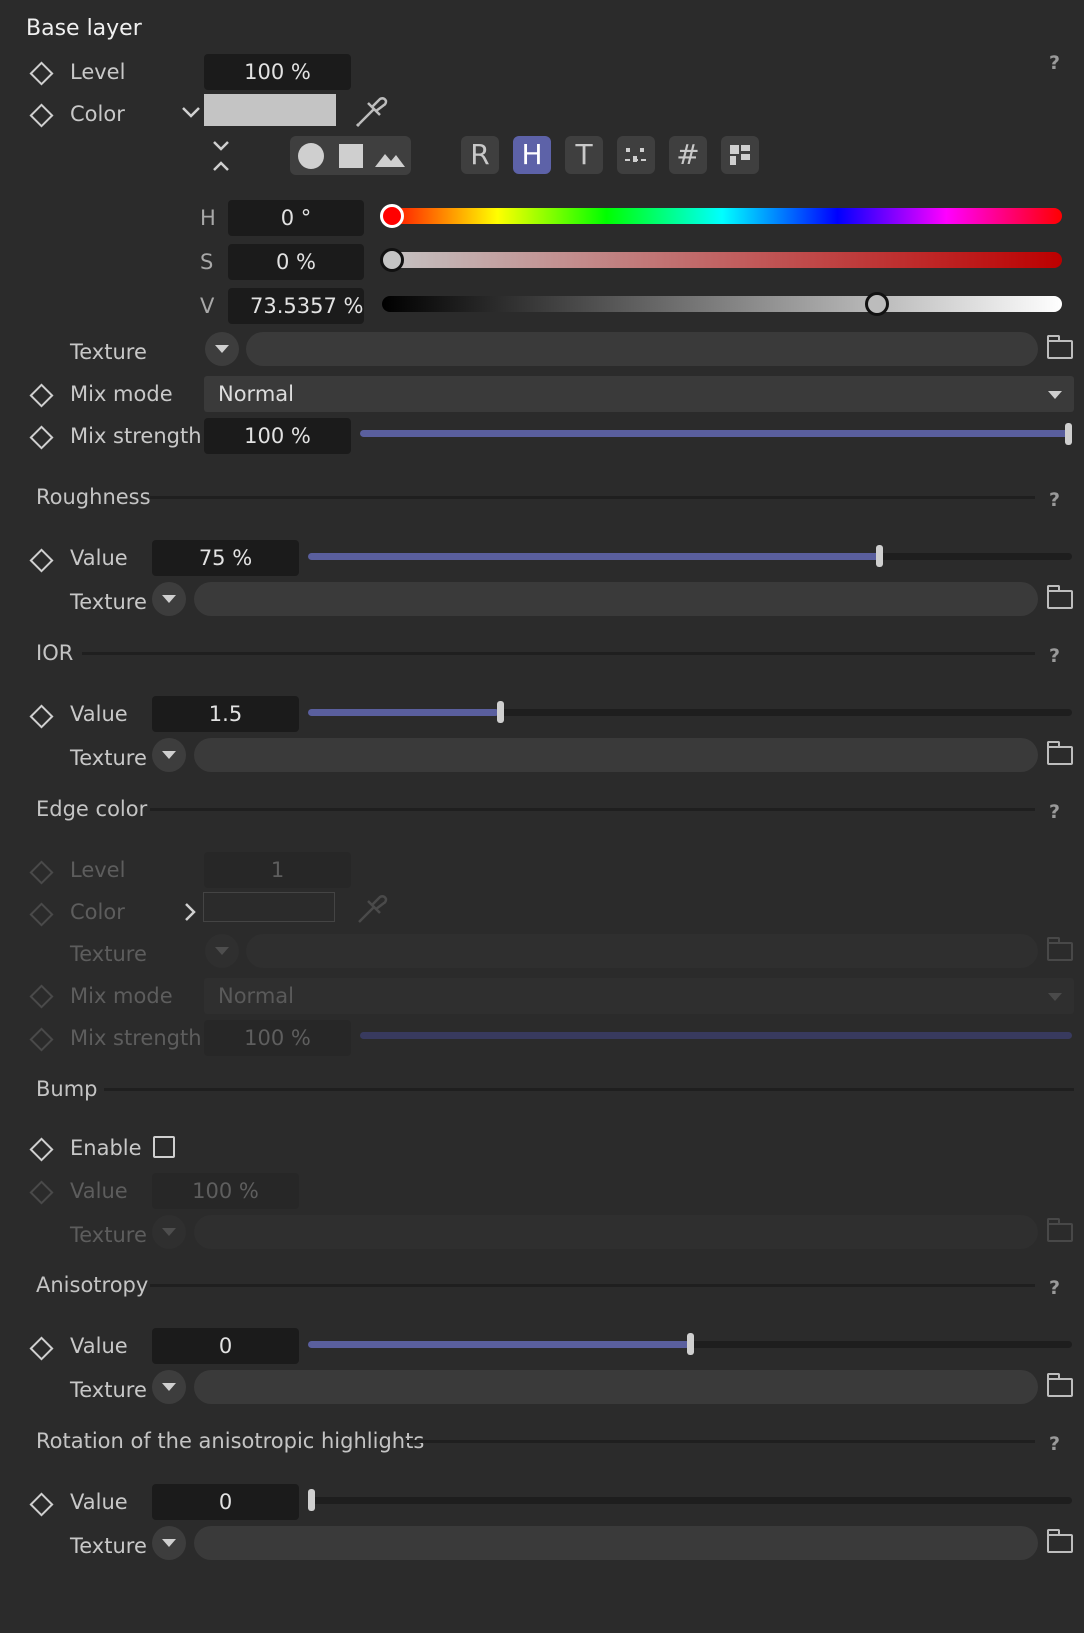 The width and height of the screenshot is (1084, 1633). Describe the element at coordinates (99, 1191) in the screenshot. I see `bump-value-label: Value` at that location.